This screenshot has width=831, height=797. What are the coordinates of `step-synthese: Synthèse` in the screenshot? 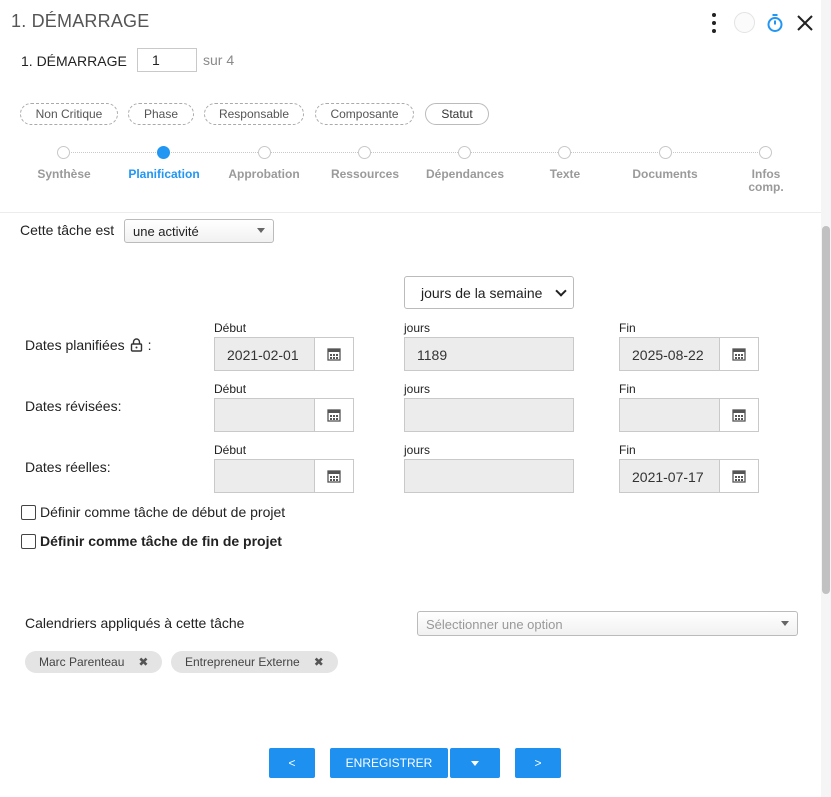 It's located at (64, 174).